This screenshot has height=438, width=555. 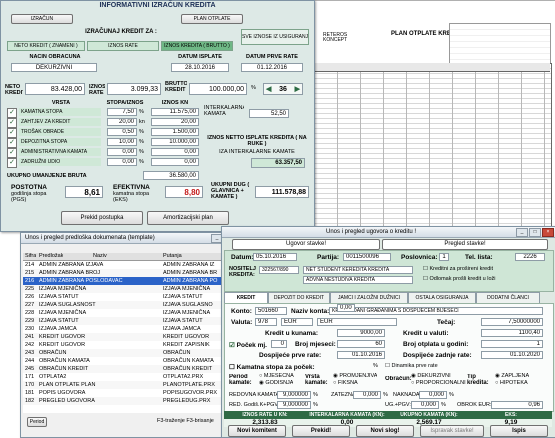 What do you see at coordinates (55, 89) in the screenshot?
I see `neto-field: 83.428,00` at bounding box center [55, 89].